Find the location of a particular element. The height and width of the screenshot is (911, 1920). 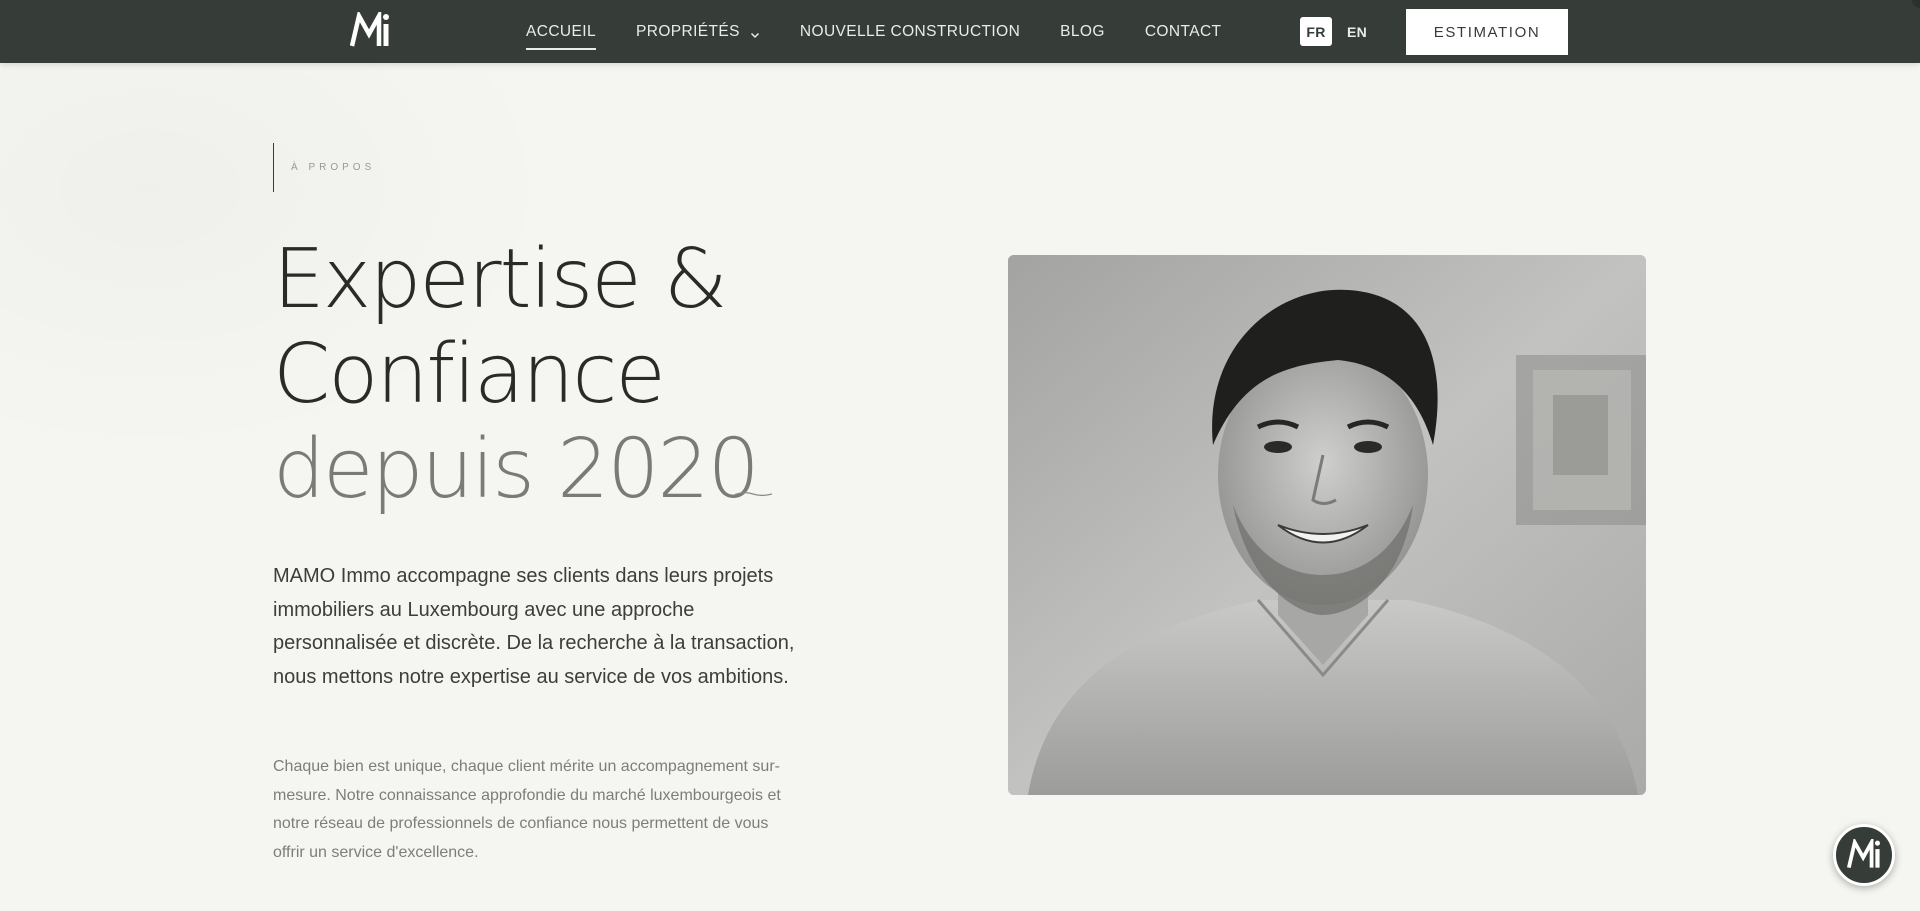

eyebrow-label: À PROPOS is located at coordinates (333, 167).